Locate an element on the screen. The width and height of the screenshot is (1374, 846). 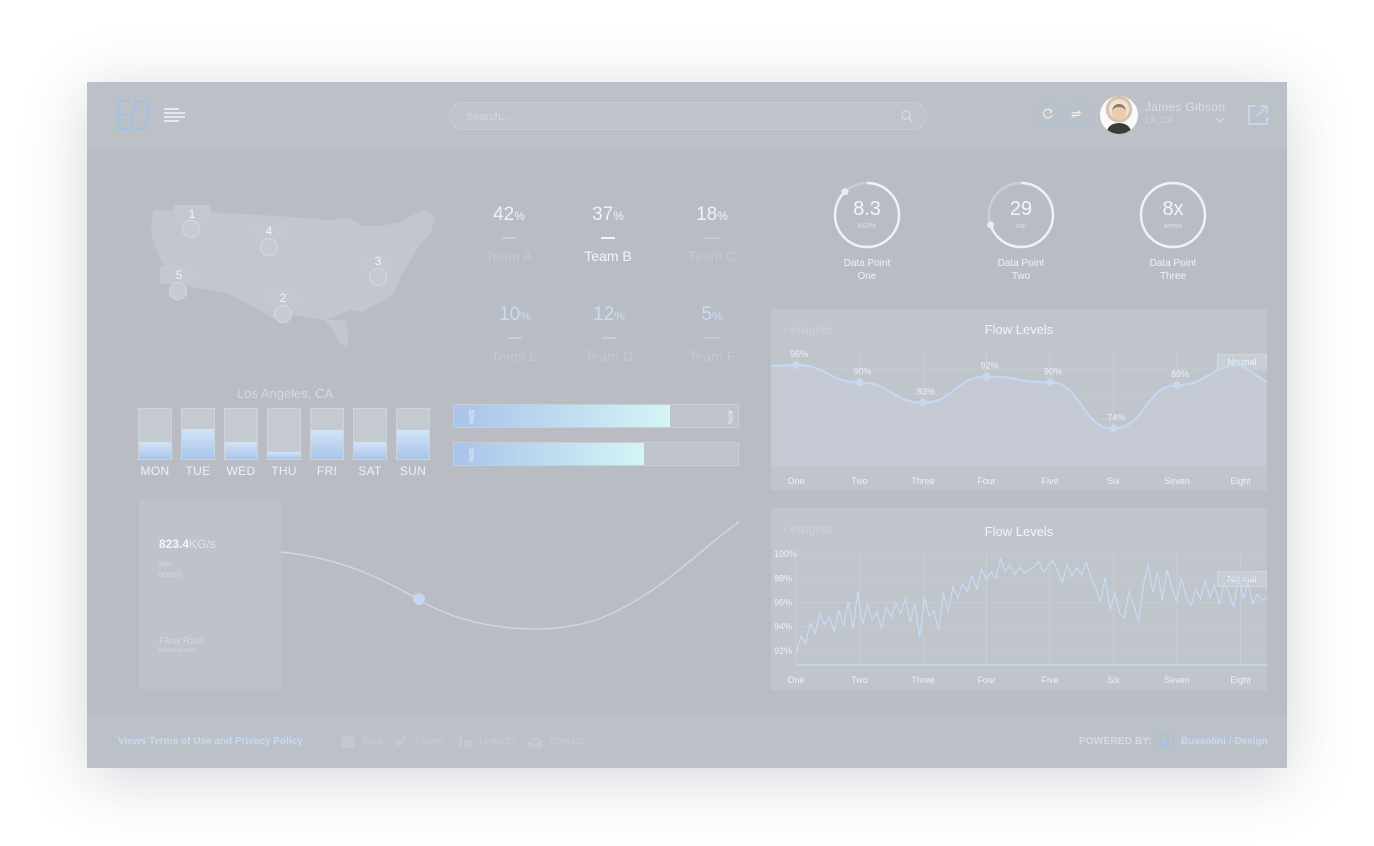
refresh-icon is located at coordinates (1048, 113).